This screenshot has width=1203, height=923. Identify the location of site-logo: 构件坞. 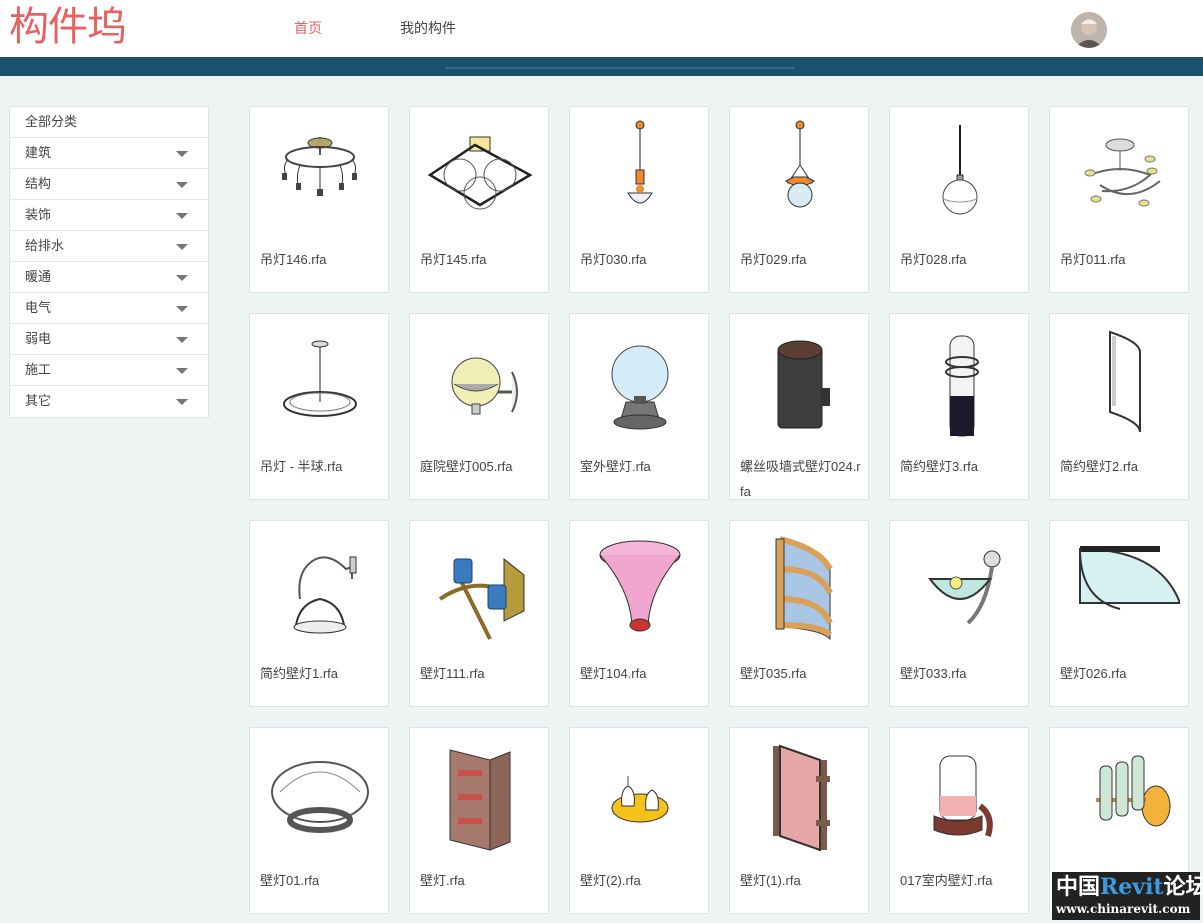
(68, 27).